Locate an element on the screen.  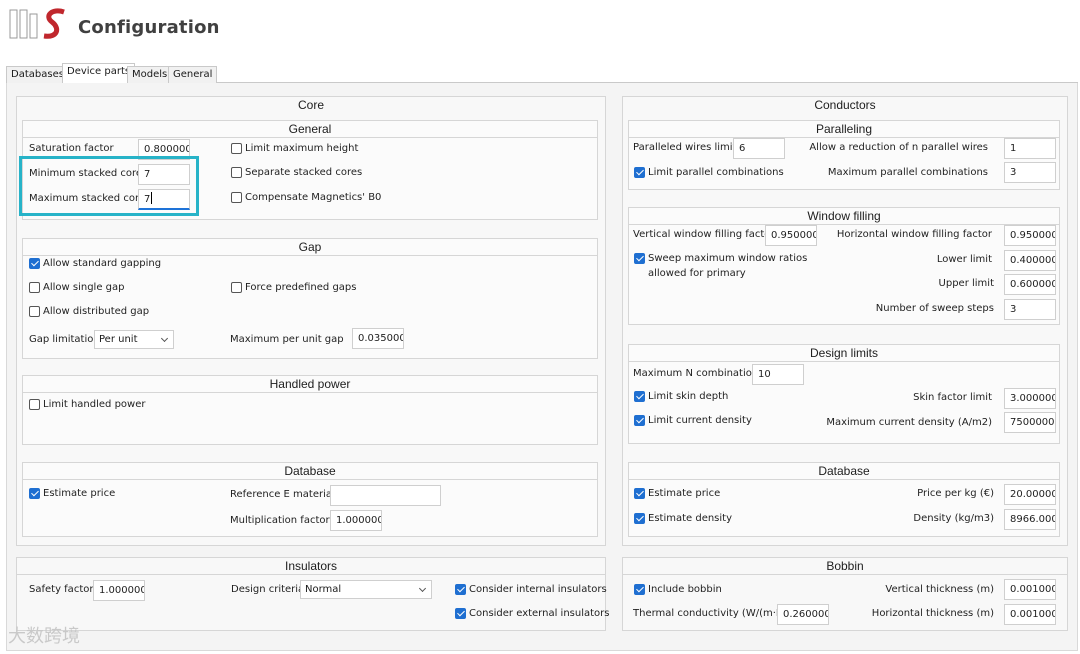
horizontal-filling-field: 0.950000 is located at coordinates (1030, 235).